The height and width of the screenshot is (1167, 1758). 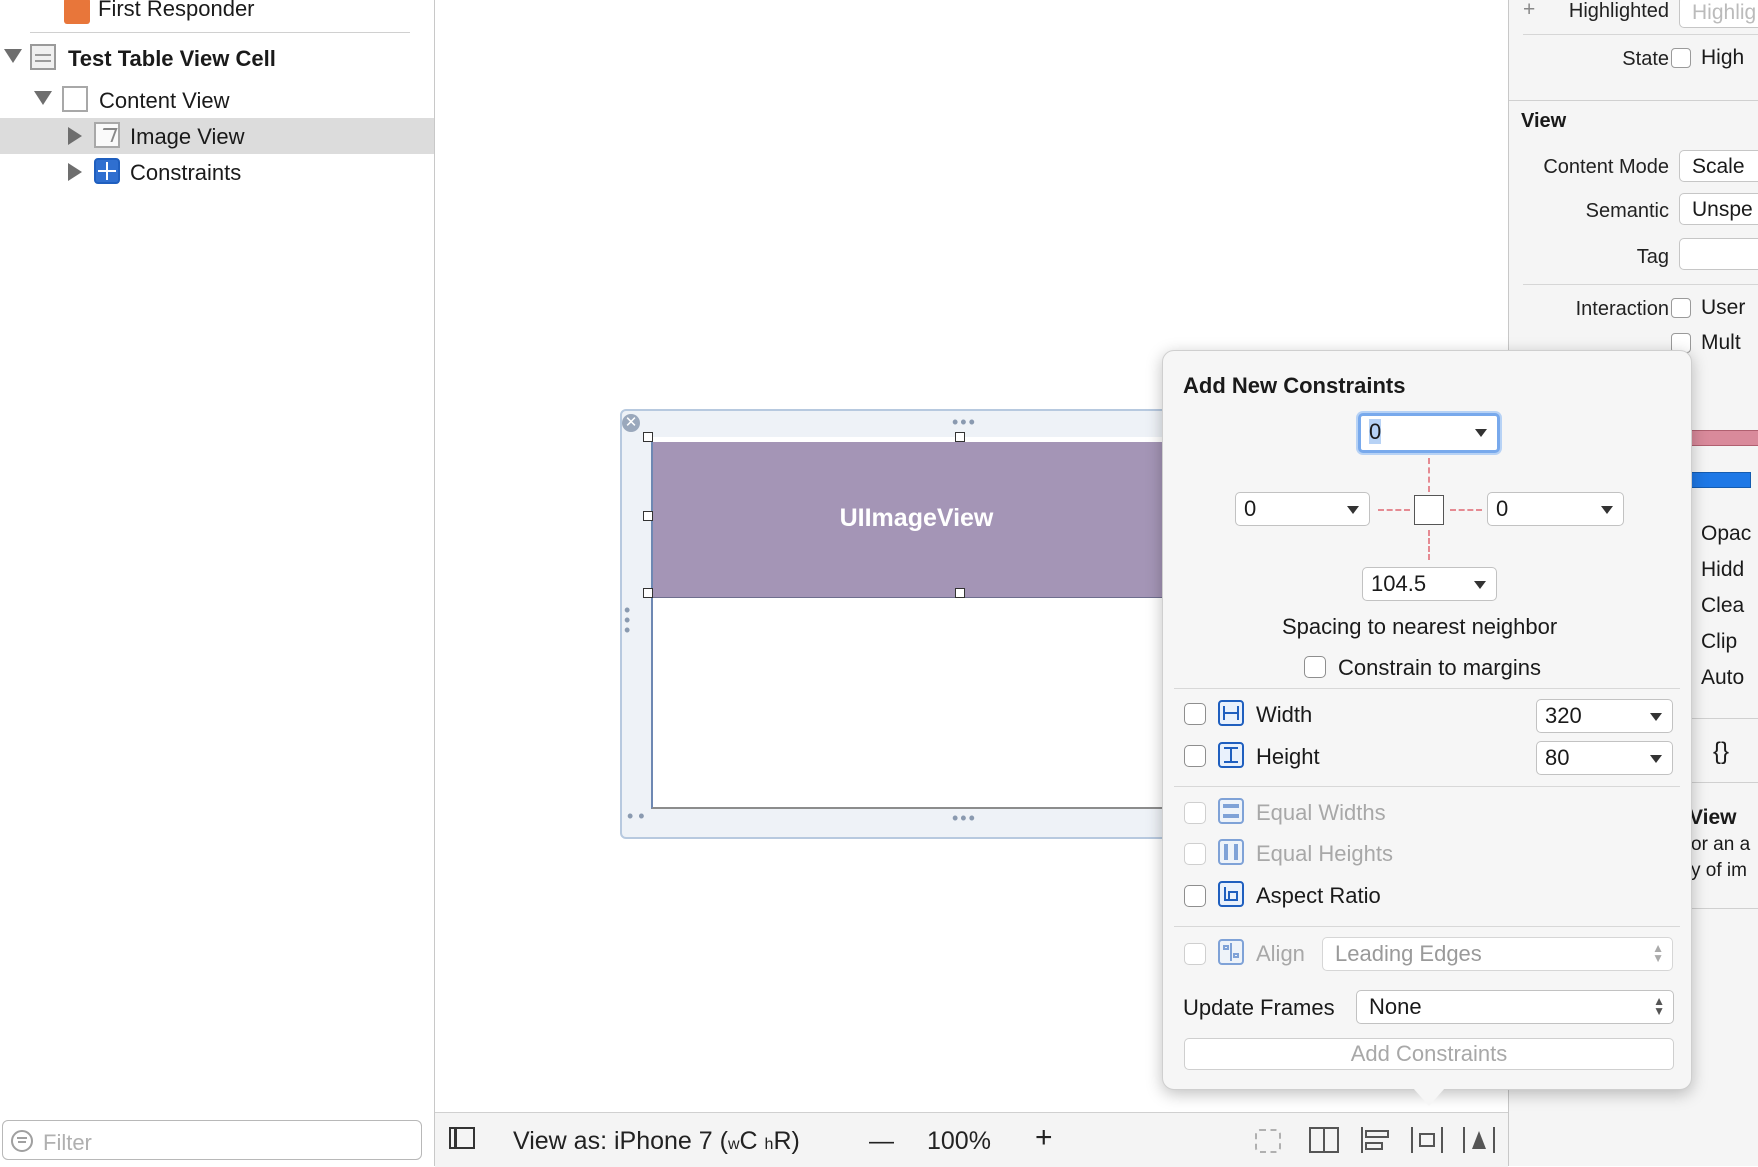 What do you see at coordinates (1718, 166) in the screenshot?
I see `content-mode-popup: Scale` at bounding box center [1718, 166].